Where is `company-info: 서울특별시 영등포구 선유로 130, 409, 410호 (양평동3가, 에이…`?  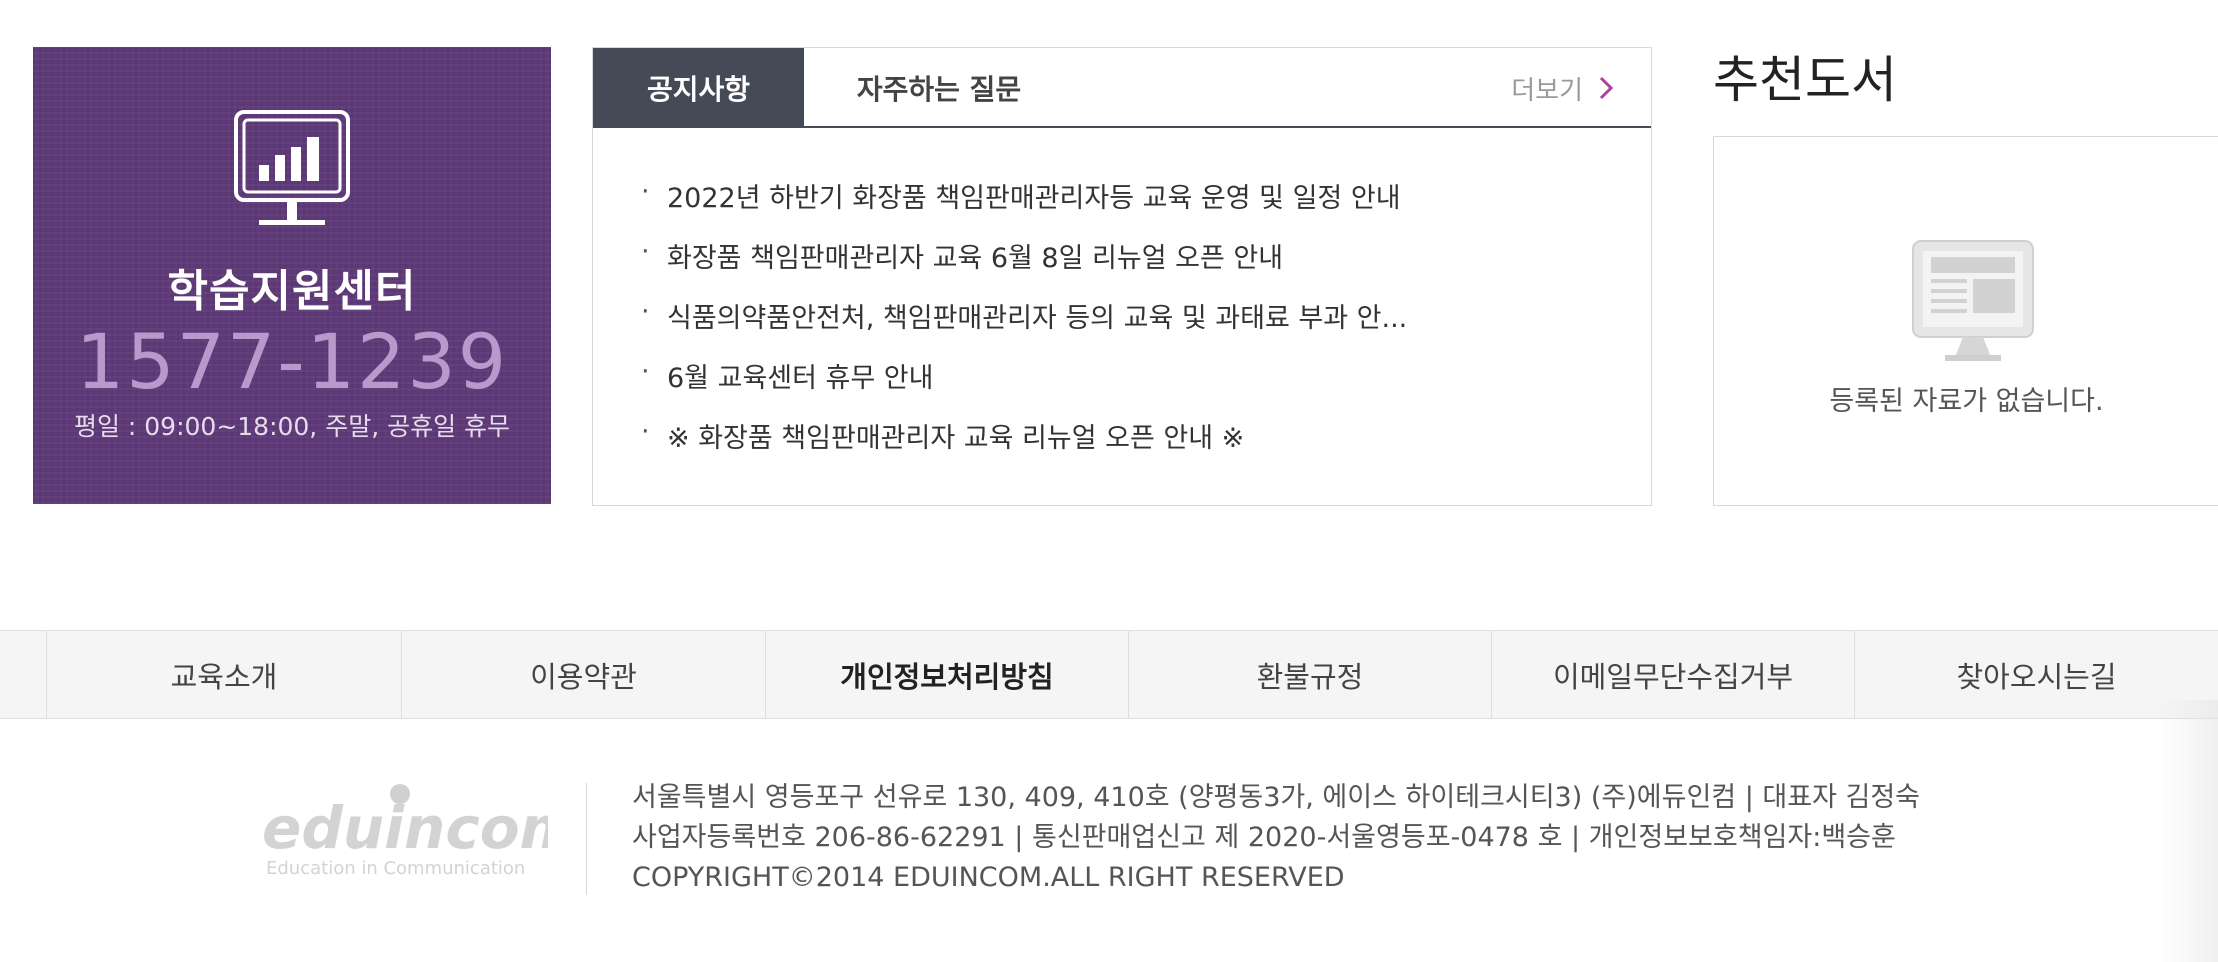
company-info: 서울특별시 영등포구 선유로 130, 409, 410호 (양평동3가, 에이… is located at coordinates (1276, 840).